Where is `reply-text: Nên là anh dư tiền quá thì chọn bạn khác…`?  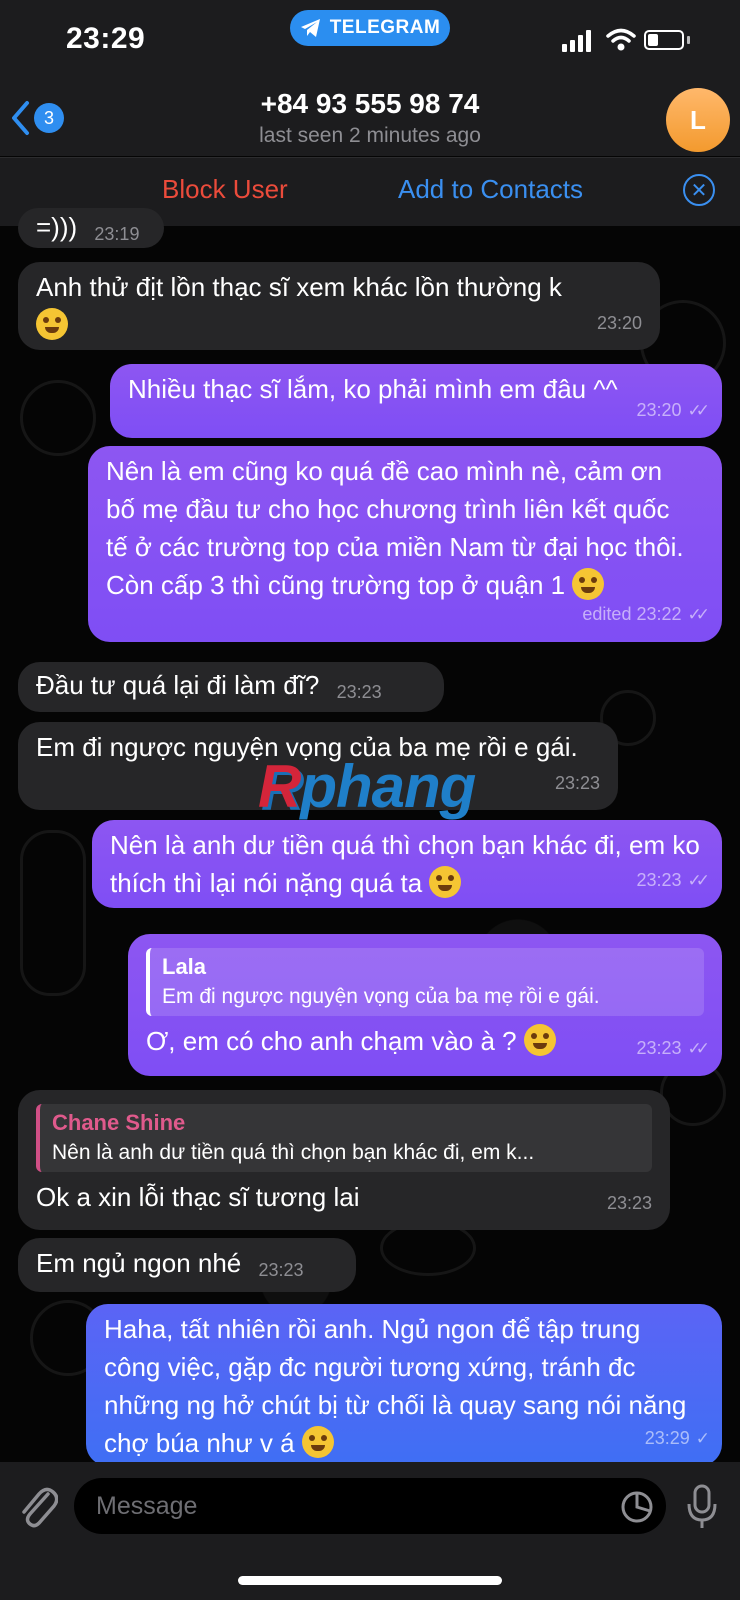 reply-text: Nên là anh dư tiền quá thì chọn bạn khác… is located at coordinates (293, 1152).